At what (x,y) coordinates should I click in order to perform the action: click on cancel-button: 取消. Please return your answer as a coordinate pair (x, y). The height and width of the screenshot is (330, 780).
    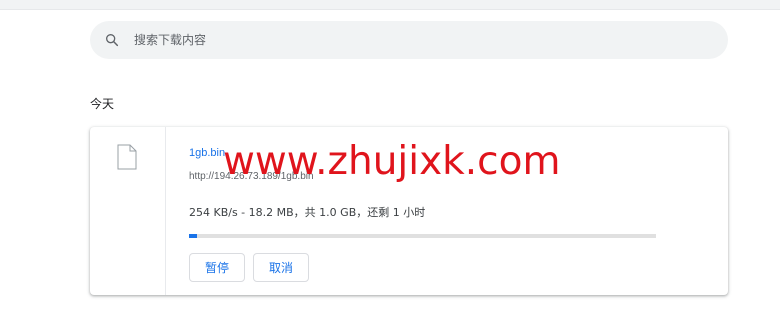
    Looking at the image, I should click on (281, 267).